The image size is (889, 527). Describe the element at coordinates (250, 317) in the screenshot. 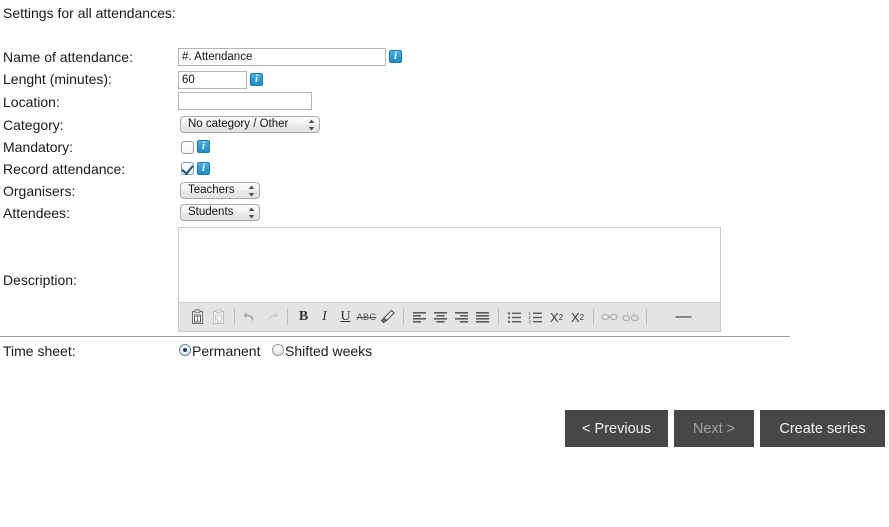

I see `undo-icon` at that location.